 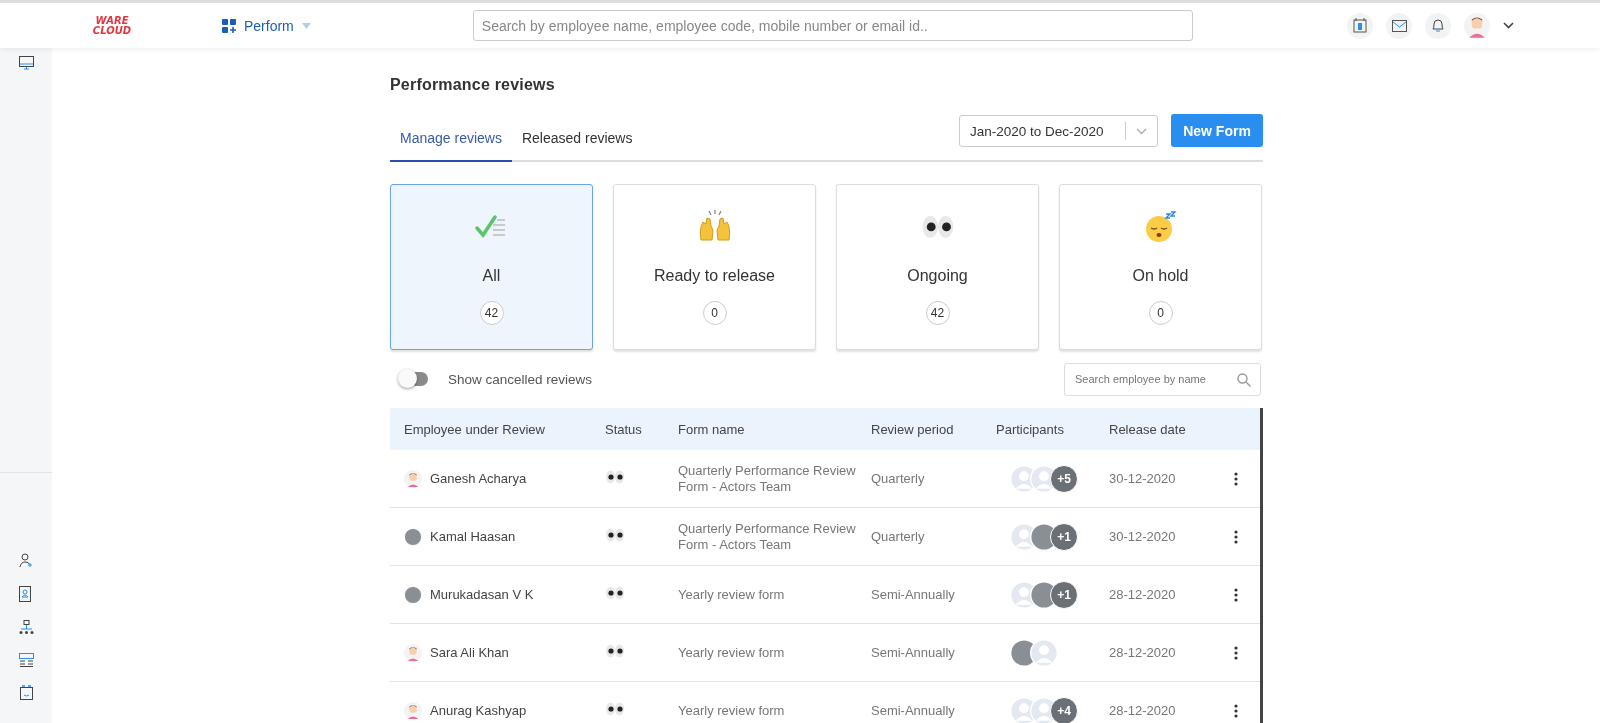 What do you see at coordinates (1058, 131) in the screenshot?
I see `period-select: Jan-2020 to Dec-2020` at bounding box center [1058, 131].